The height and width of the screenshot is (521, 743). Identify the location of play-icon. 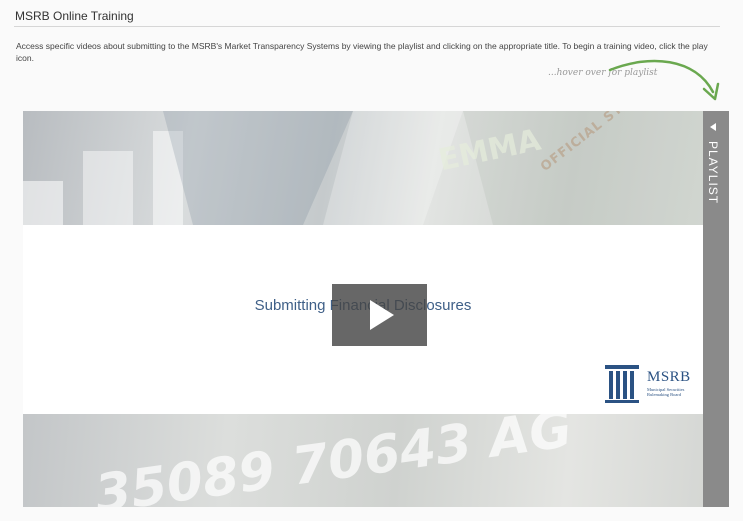
(382, 315).